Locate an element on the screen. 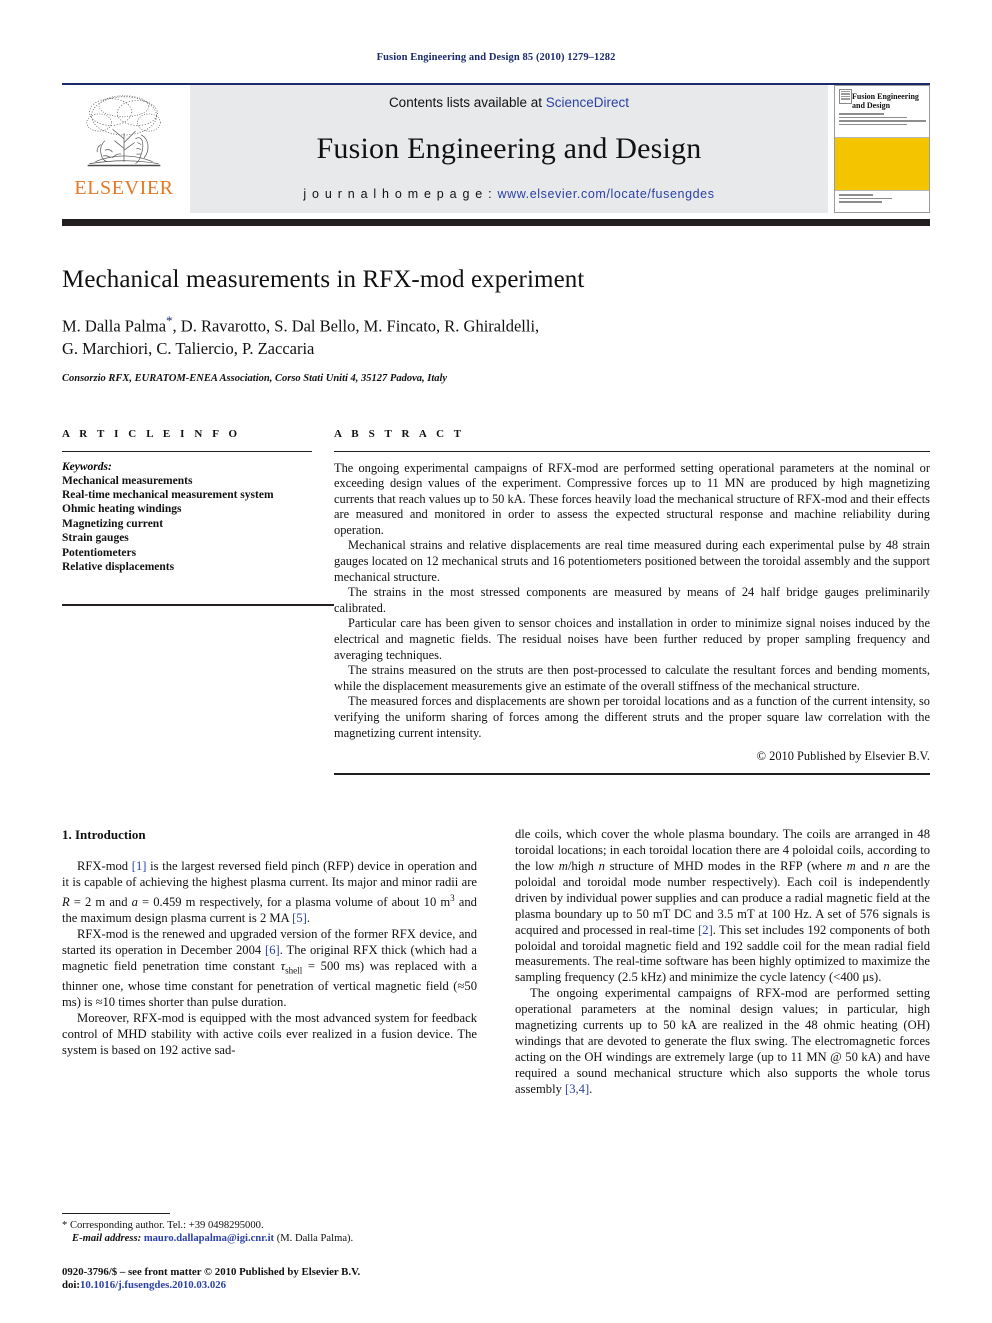 This screenshot has height=1323, width=992. abstract-rule is located at coordinates (632, 451).